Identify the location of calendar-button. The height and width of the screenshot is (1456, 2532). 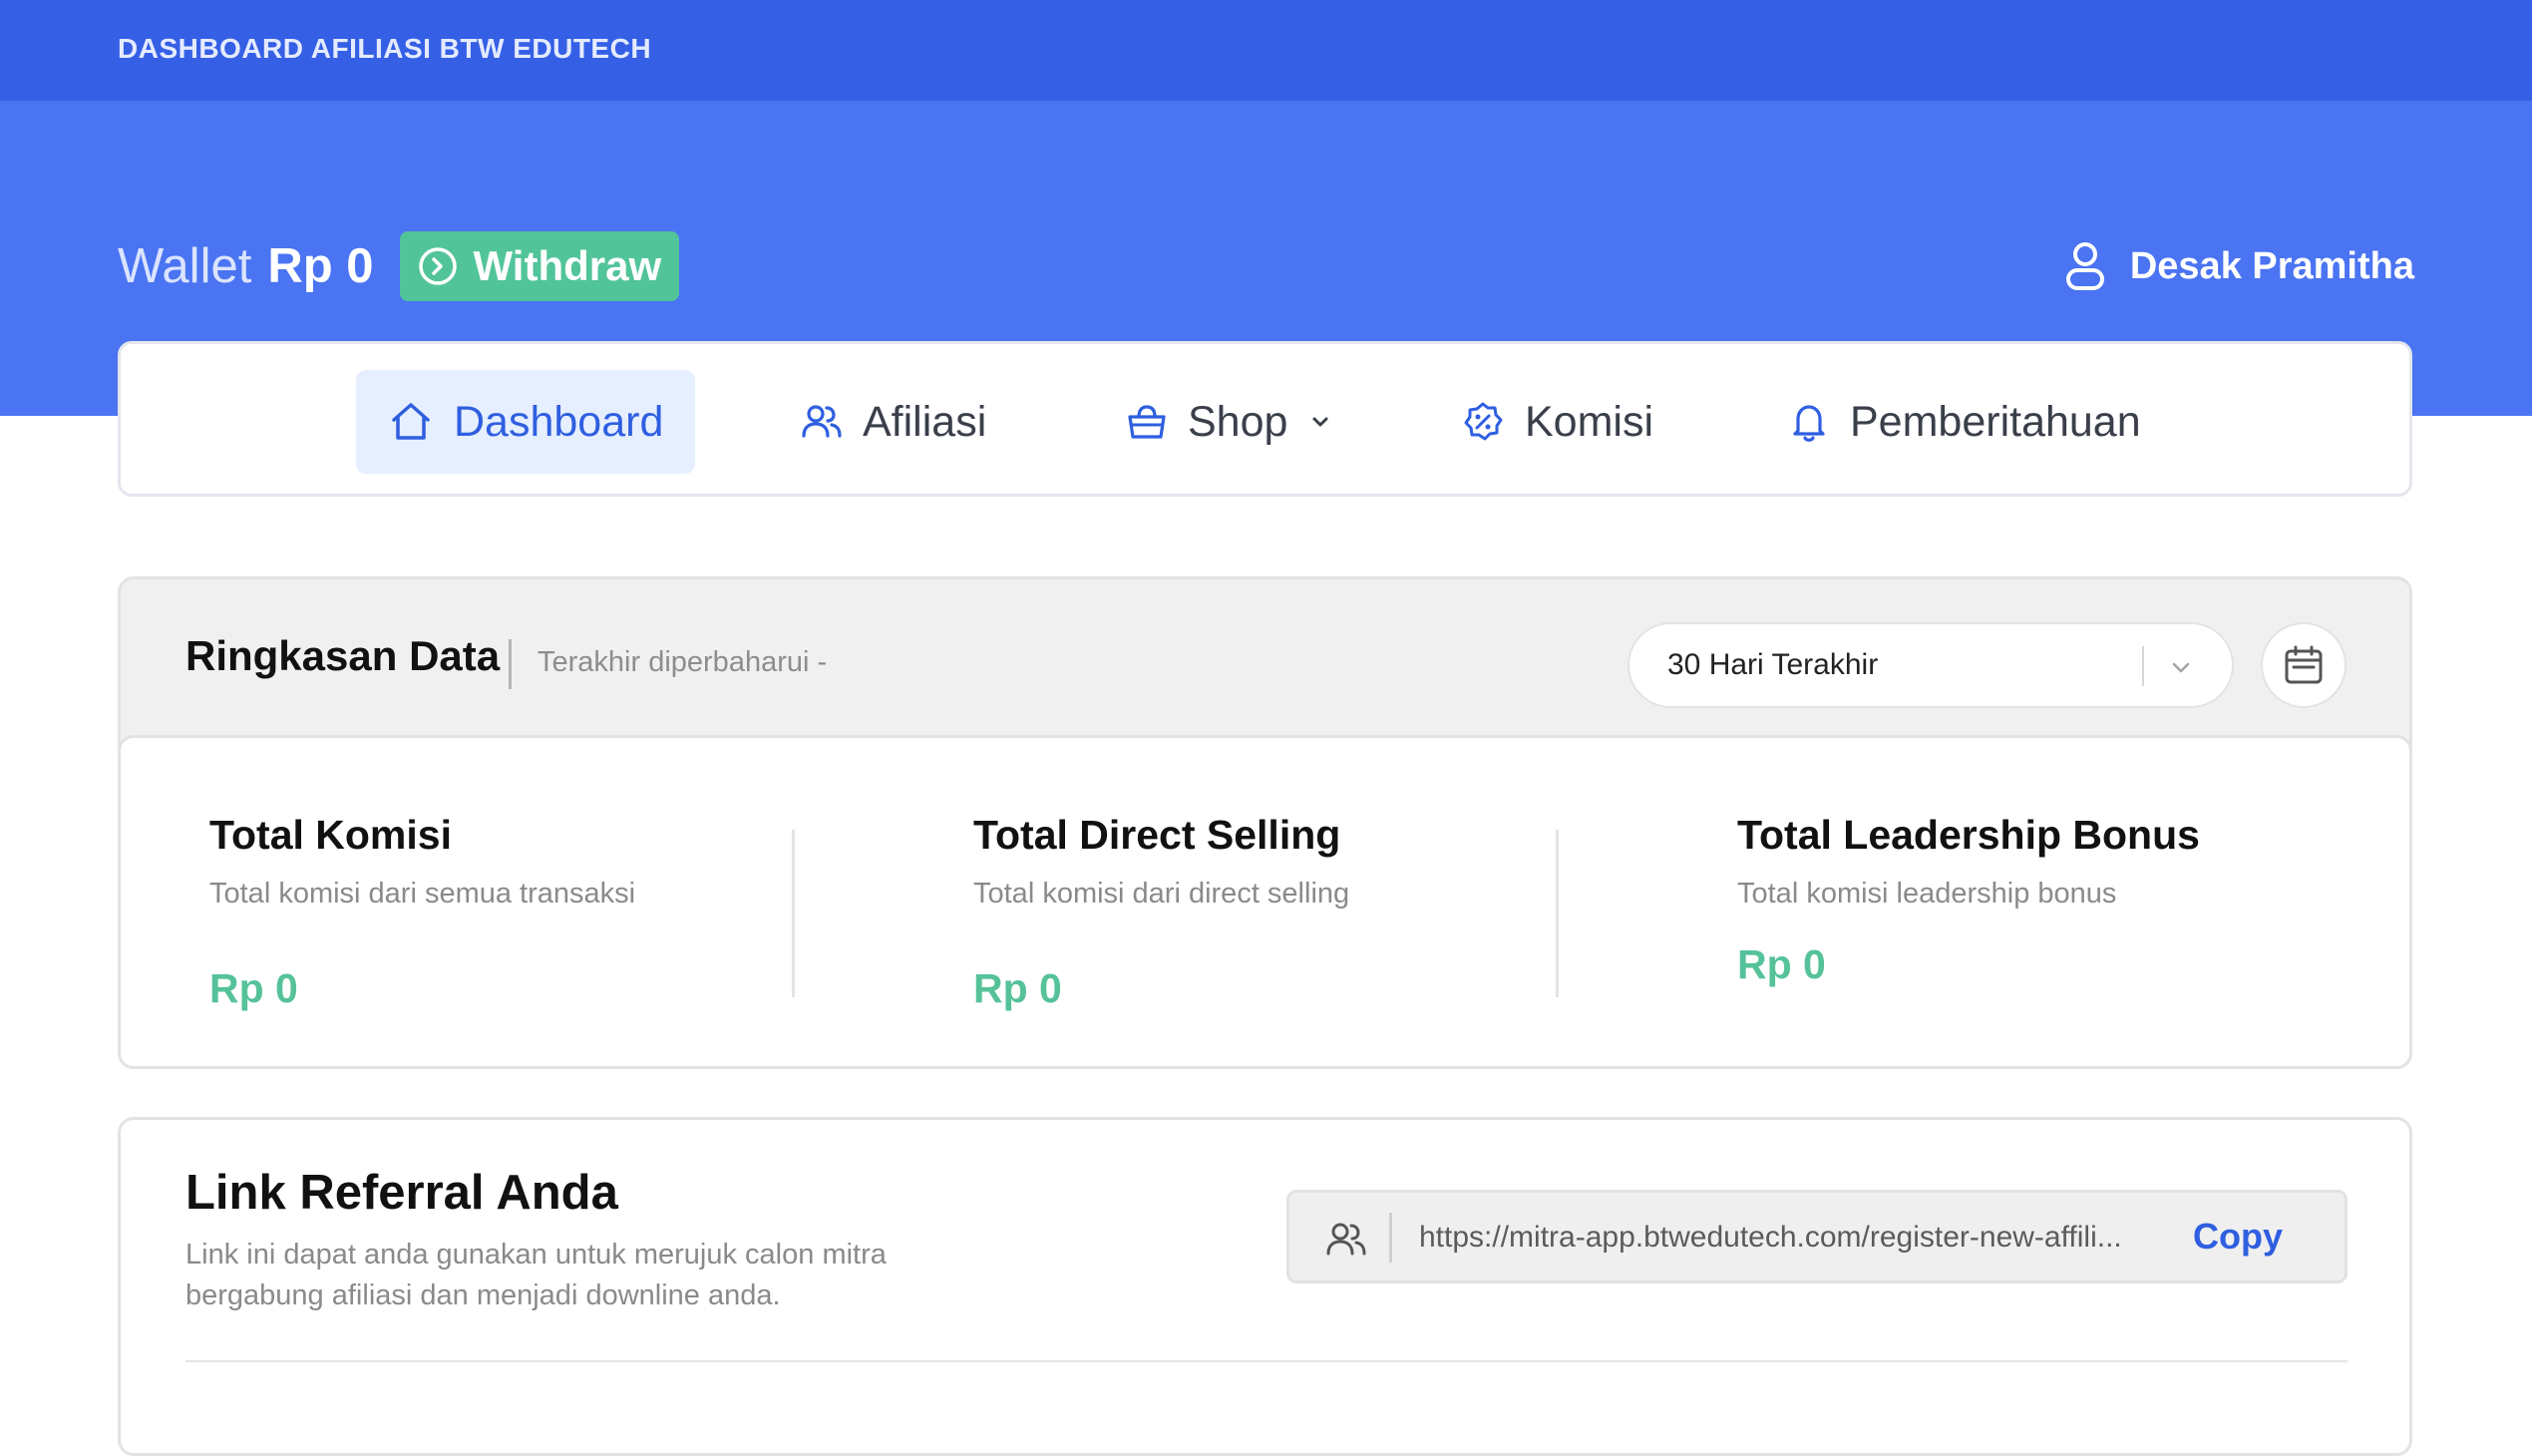
(2304, 665).